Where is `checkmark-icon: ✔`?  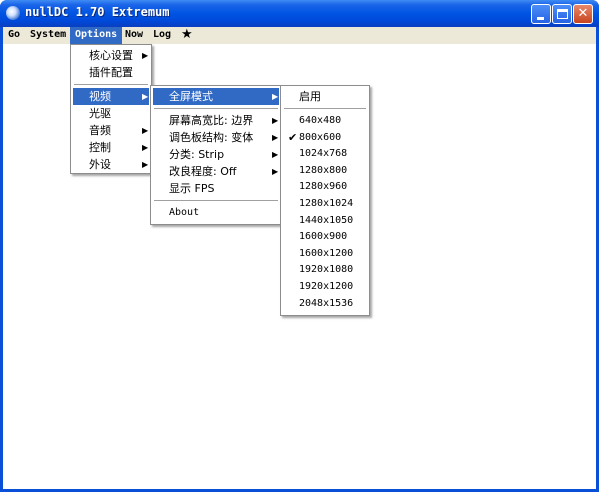 checkmark-icon: ✔ is located at coordinates (293, 137).